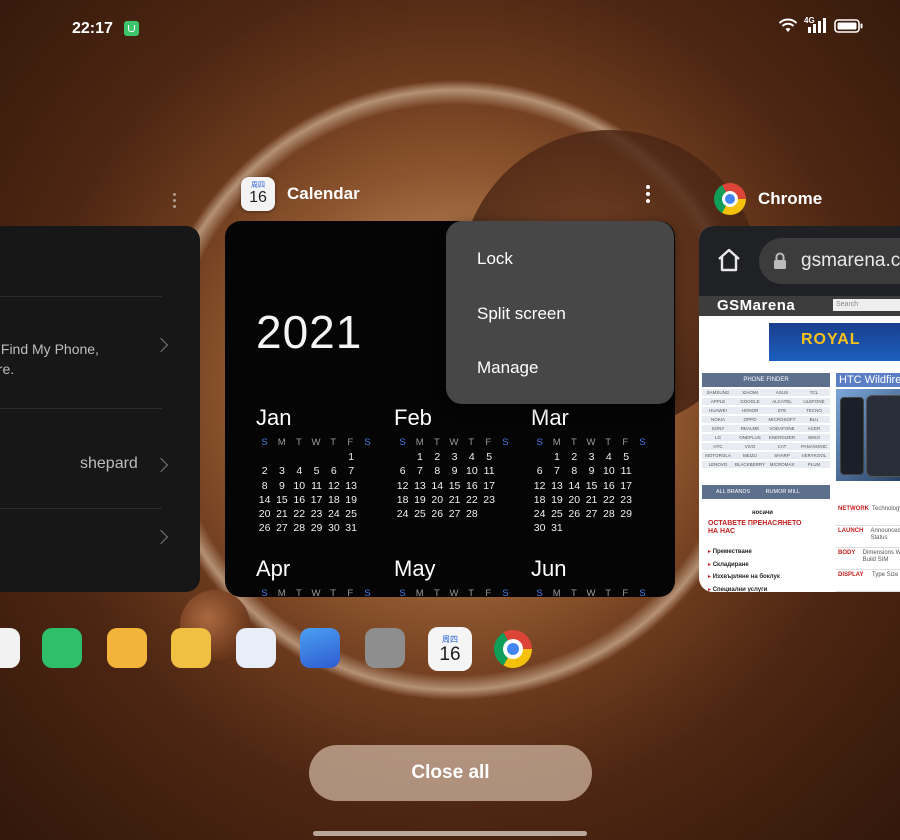  I want to click on brand-link: MICROMAX, so click(782, 464).